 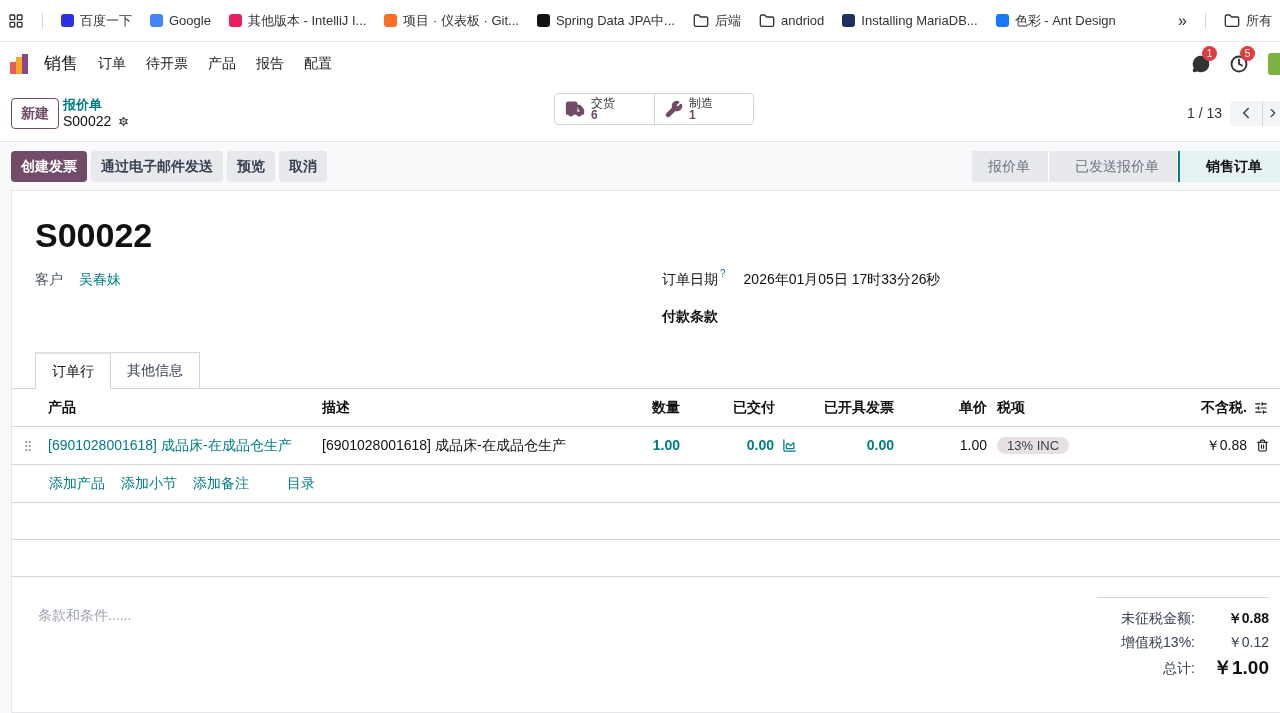 I want to click on table-cell-text: [6901028001618] 成品床-在成品仓生产, so click(x=444, y=445).